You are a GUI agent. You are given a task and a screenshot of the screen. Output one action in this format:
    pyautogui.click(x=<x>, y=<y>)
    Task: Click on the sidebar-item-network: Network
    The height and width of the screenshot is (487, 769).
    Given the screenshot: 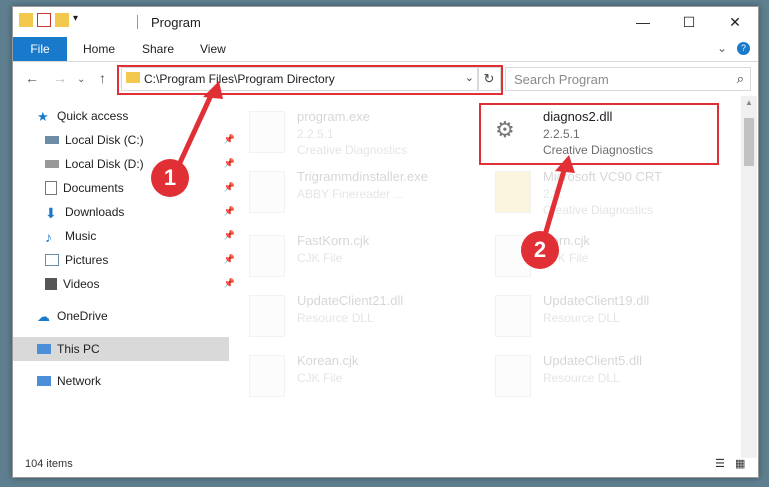 What is the action you would take?
    pyautogui.click(x=121, y=381)
    